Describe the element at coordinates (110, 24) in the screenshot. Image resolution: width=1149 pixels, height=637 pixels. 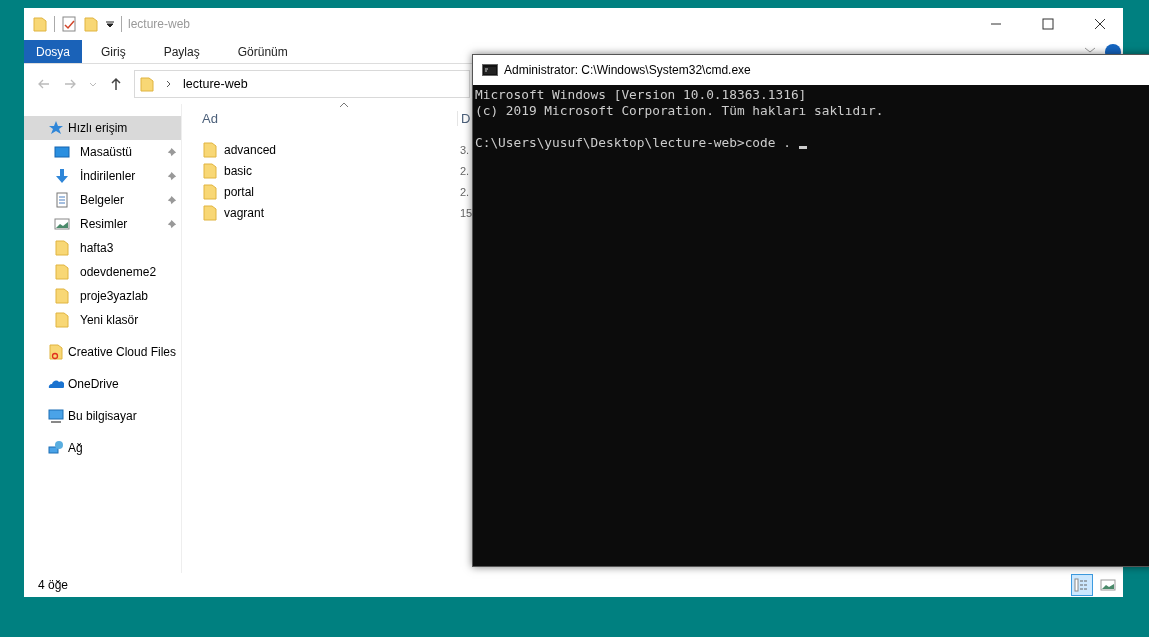
I see `dropdown-icon` at that location.